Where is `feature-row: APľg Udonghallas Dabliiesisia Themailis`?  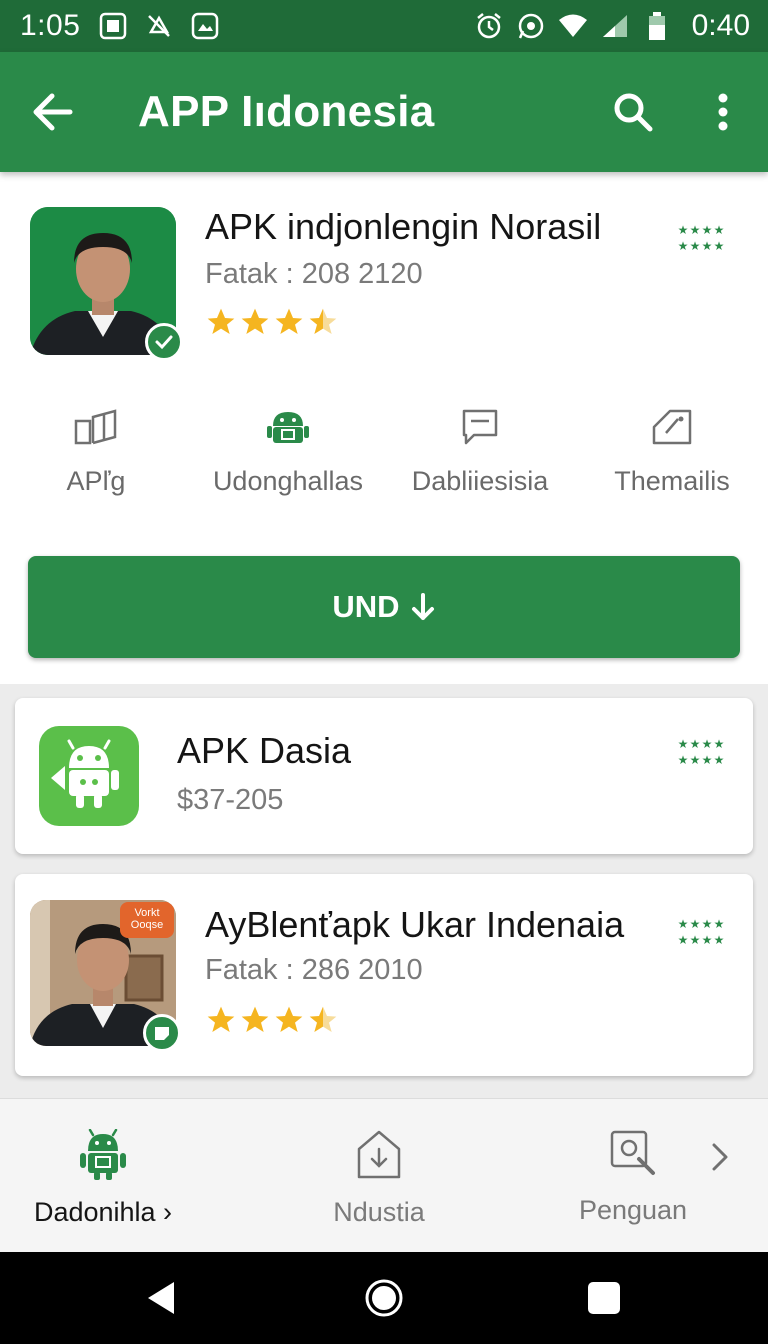 feature-row: APľg Udonghallas Dabliiesisia Themailis is located at coordinates (384, 452).